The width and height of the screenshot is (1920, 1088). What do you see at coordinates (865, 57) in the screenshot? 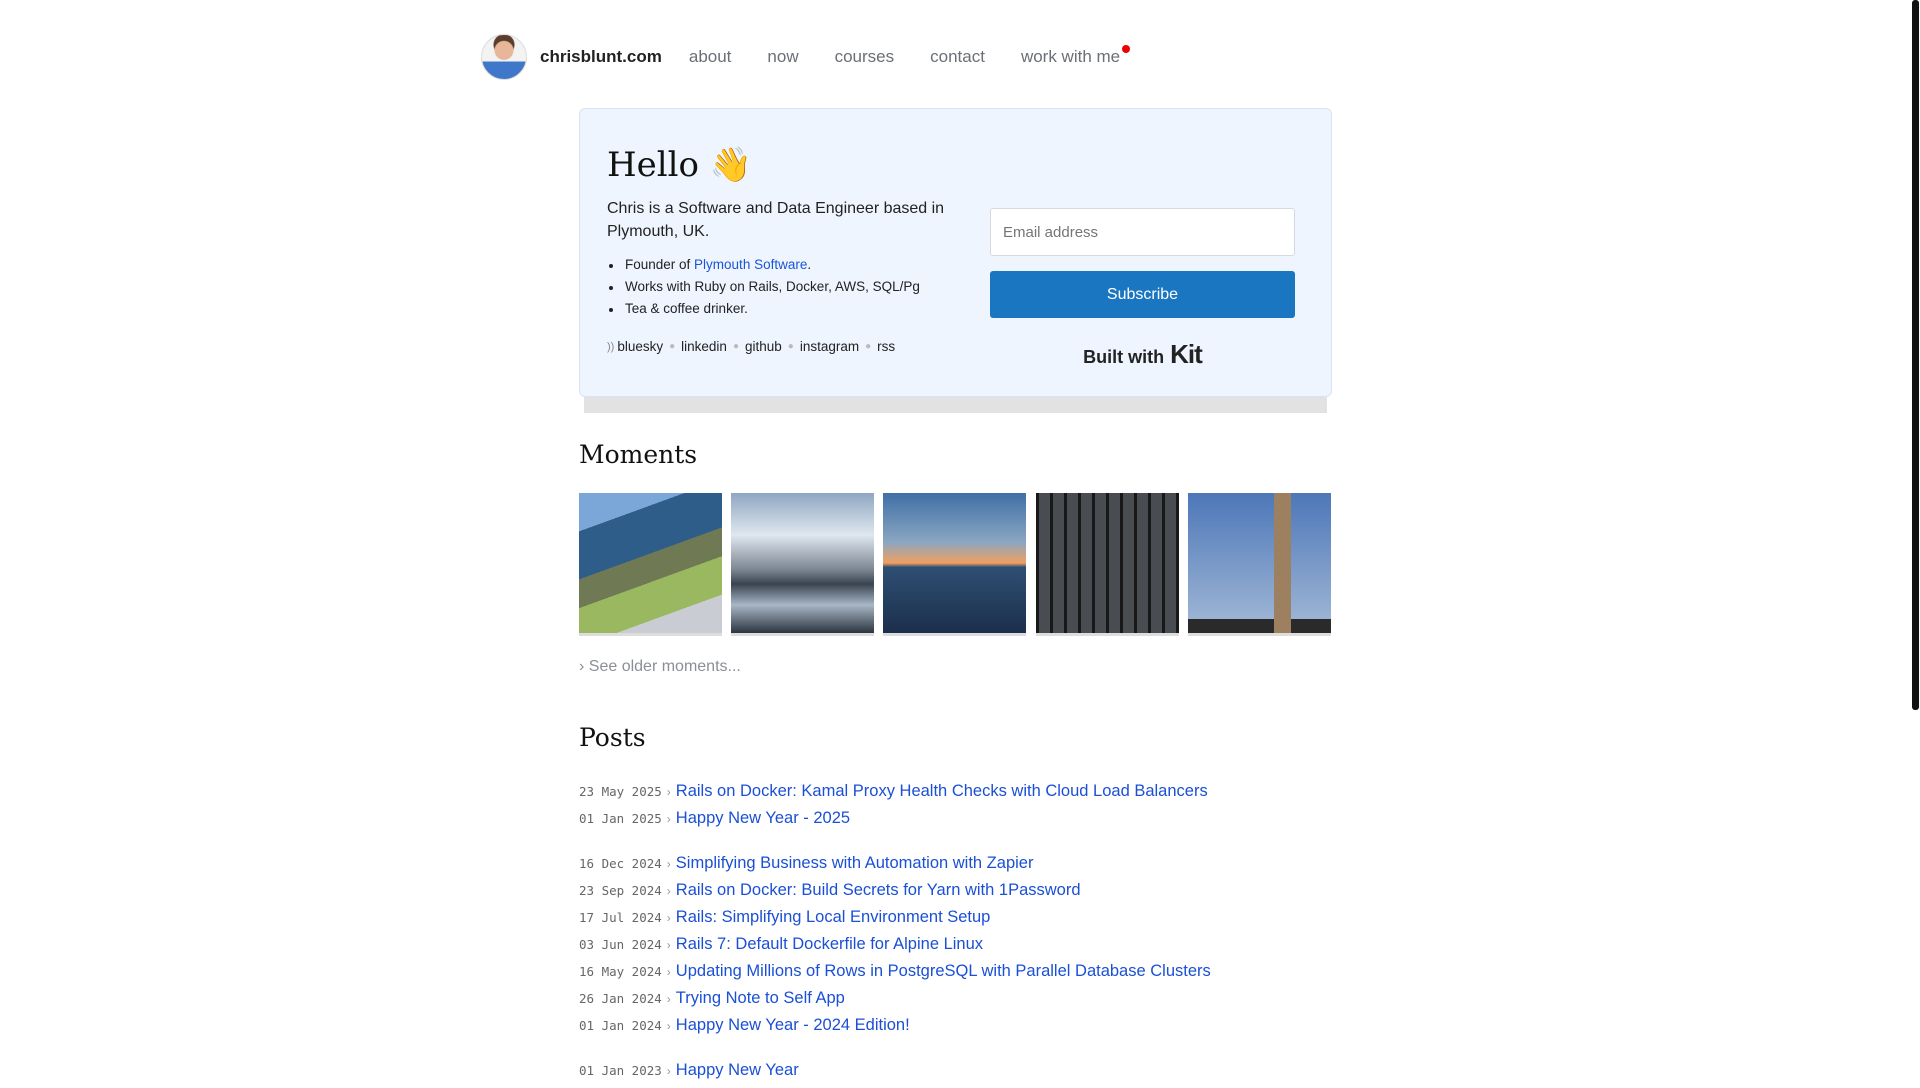
I see `nav-courses: courses` at bounding box center [865, 57].